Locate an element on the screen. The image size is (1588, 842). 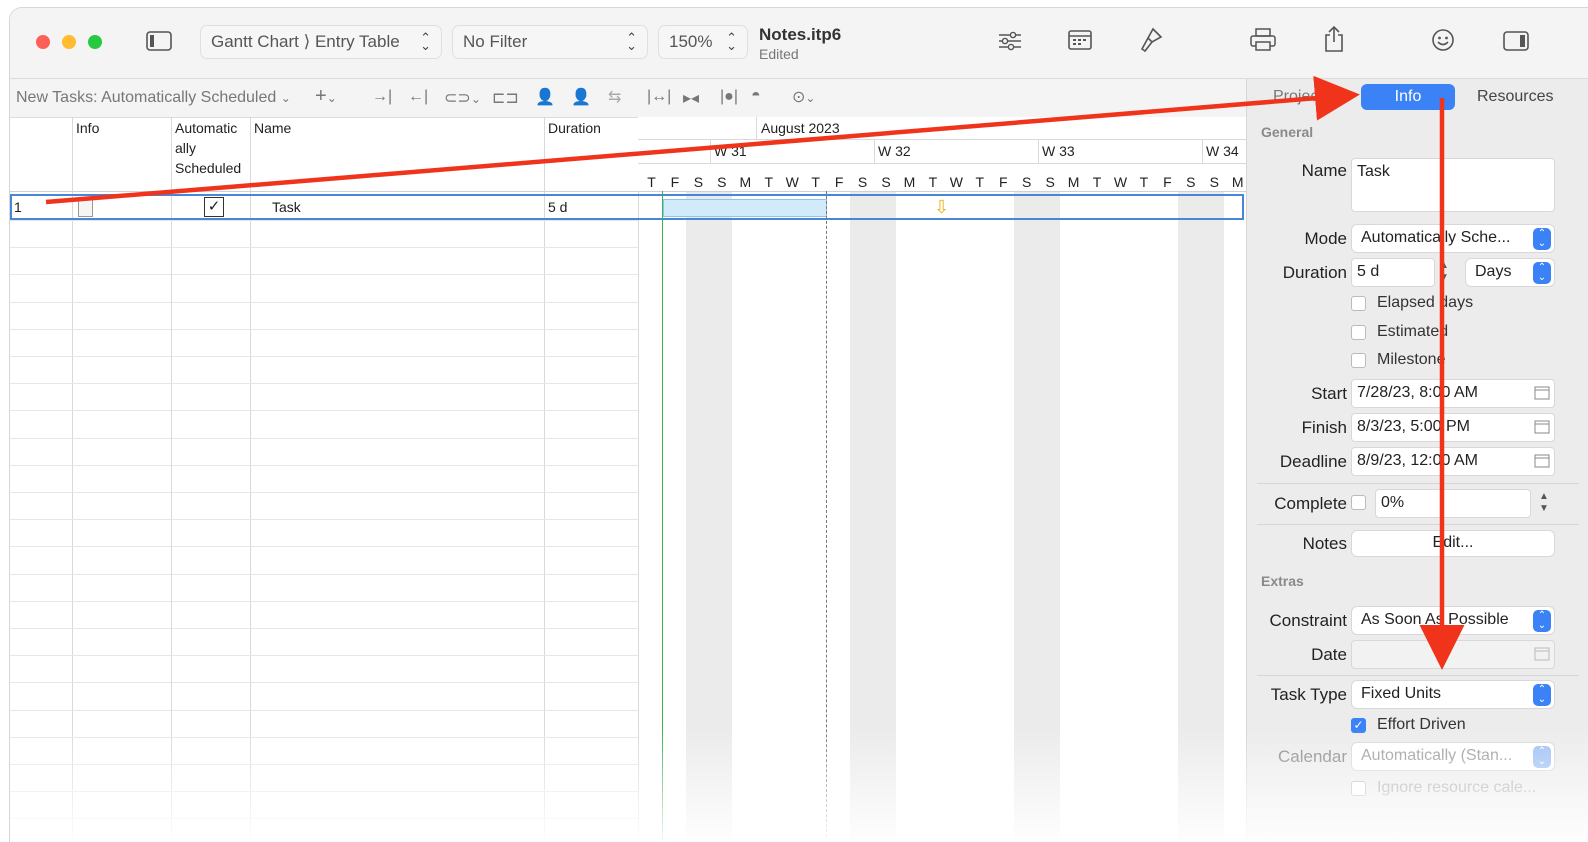
arrow-to-info-tab is located at coordinates (702, 140).